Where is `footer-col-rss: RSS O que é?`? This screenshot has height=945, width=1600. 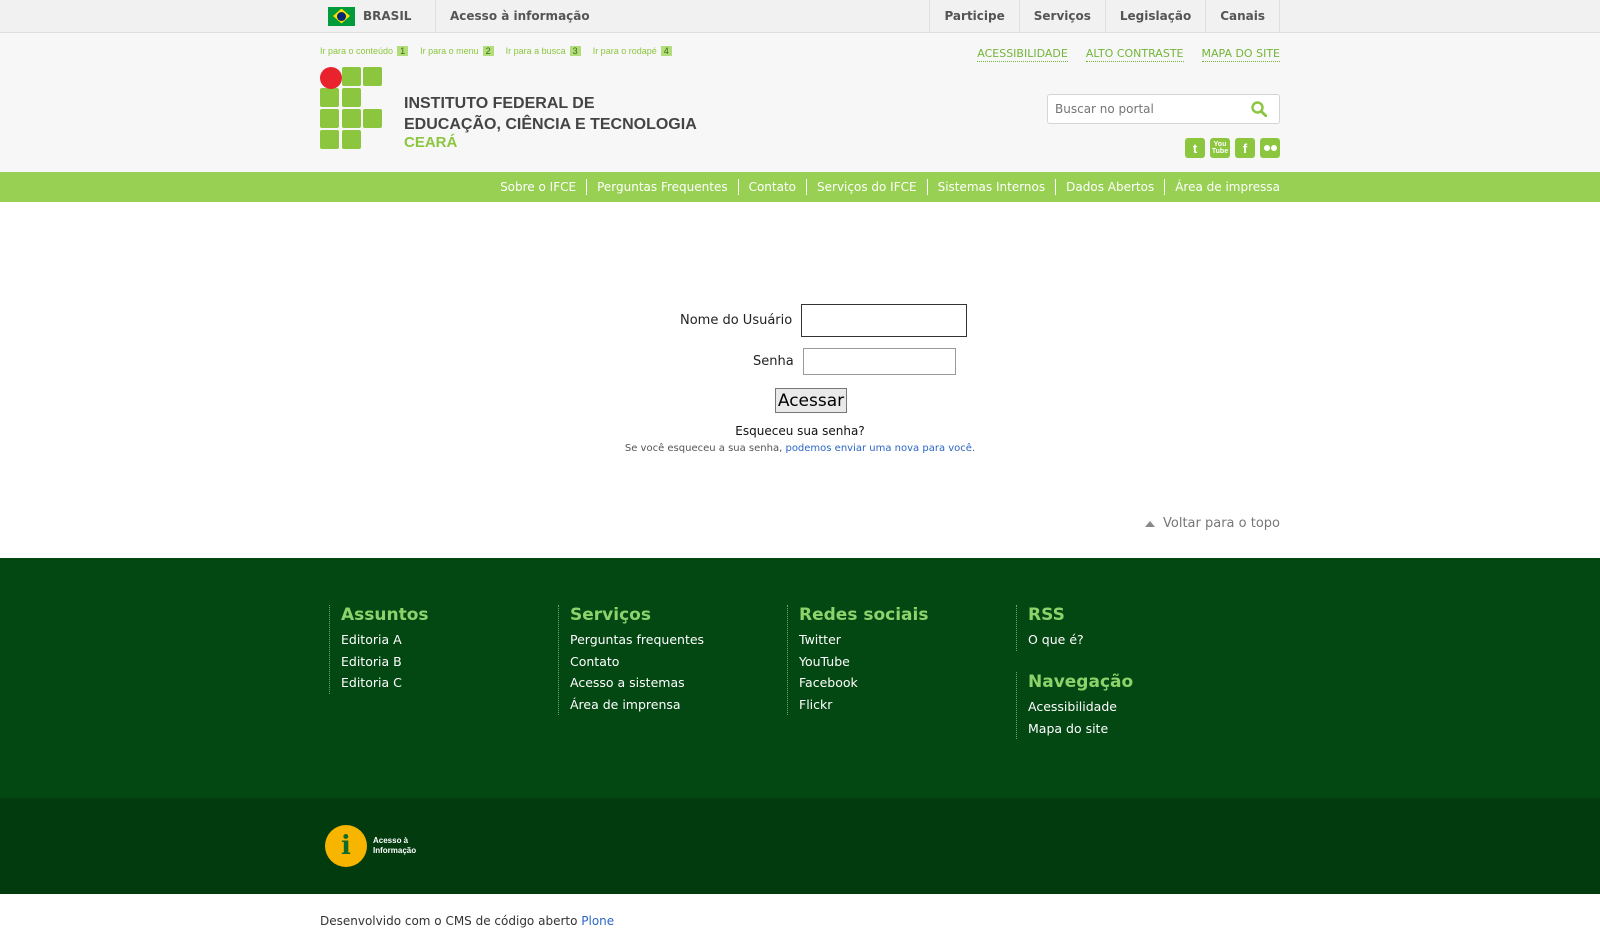
footer-col-rss: RSS O que é? is located at coordinates (1050, 628).